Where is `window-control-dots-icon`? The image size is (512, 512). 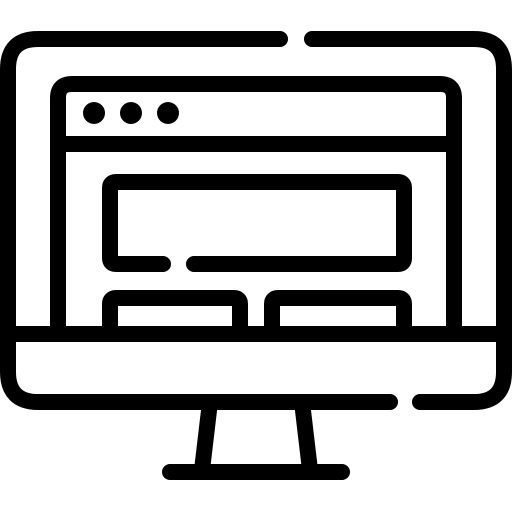
window-control-dots-icon is located at coordinates (131, 113).